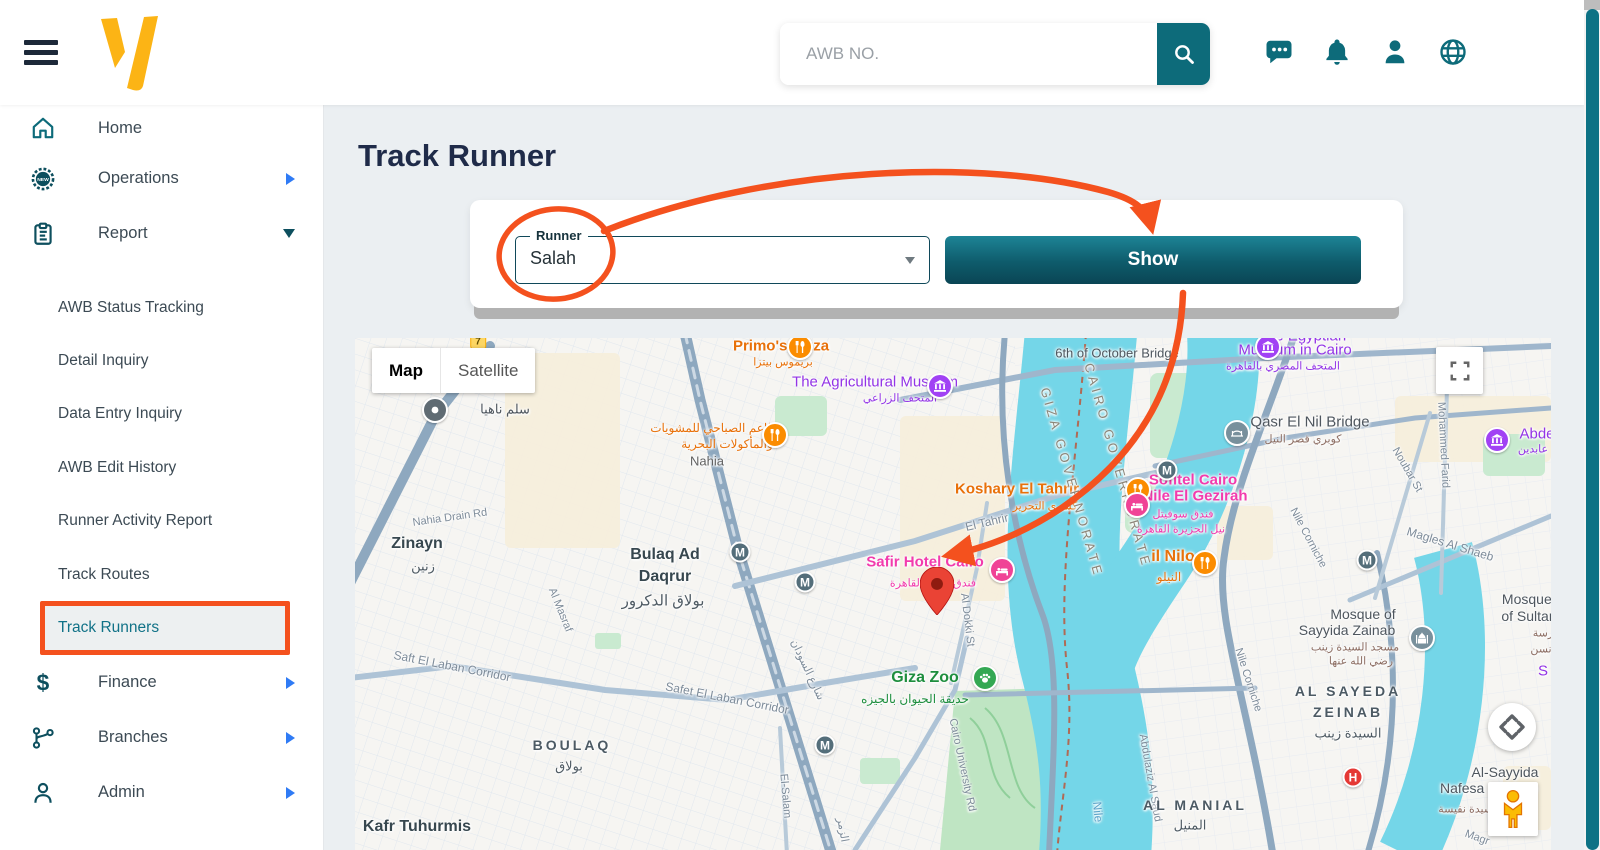  I want to click on map-label: 6th of October Bridge, so click(1117, 353).